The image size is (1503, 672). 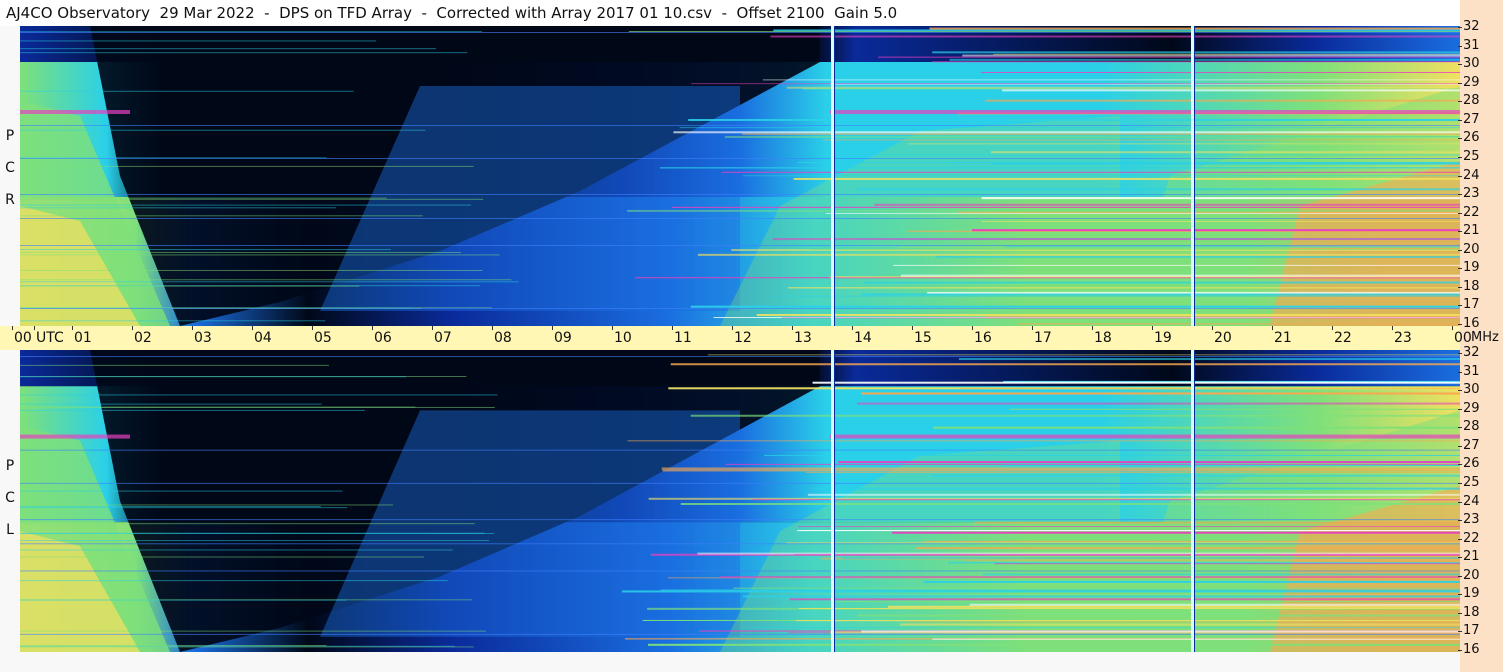 I want to click on lcp-mhz-tick: 19, so click(x=1469, y=594).